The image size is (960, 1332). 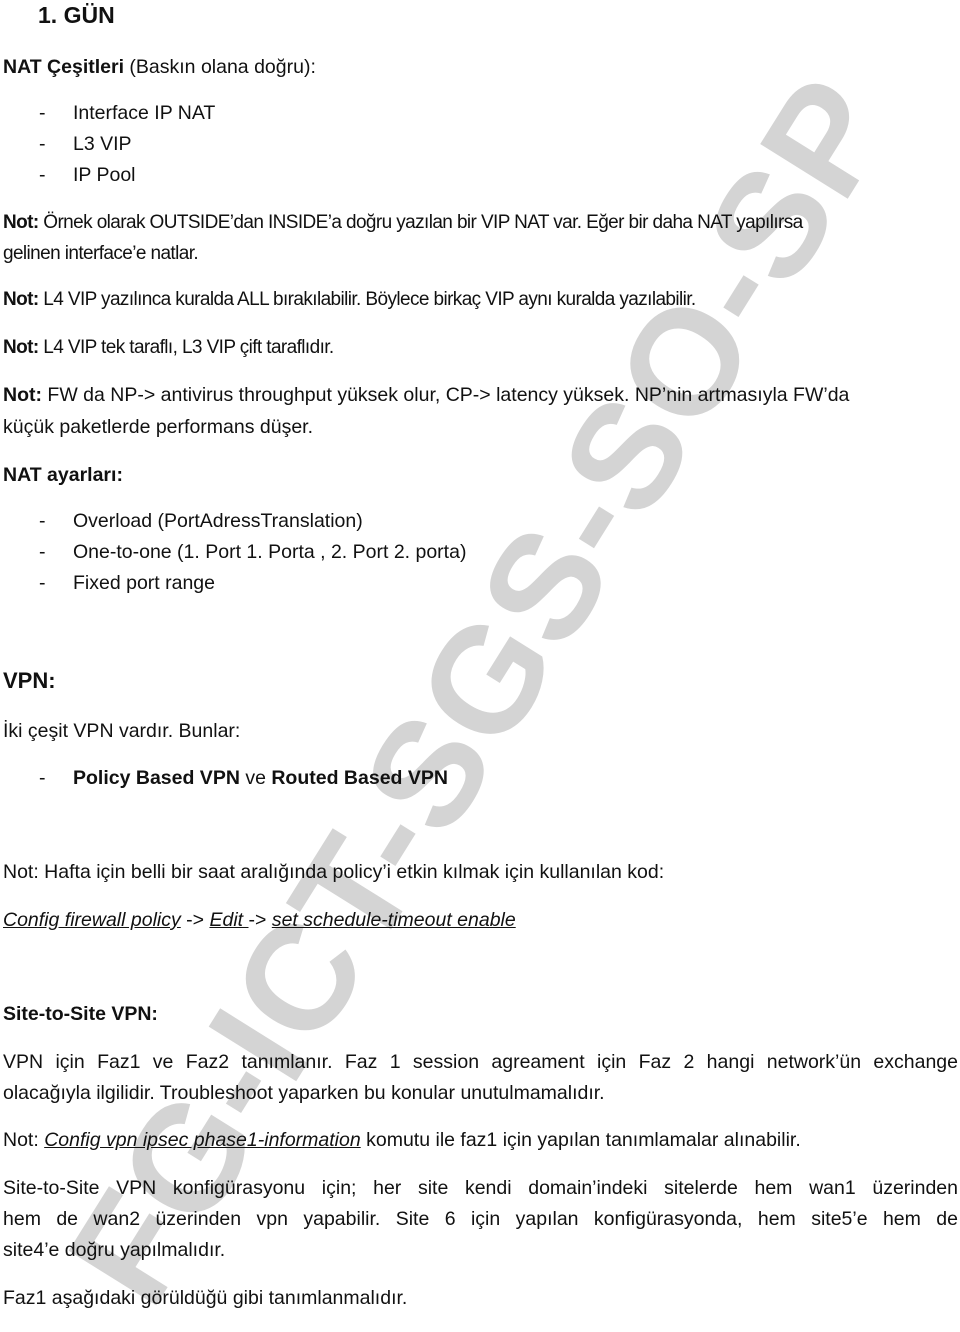 What do you see at coordinates (158, 427) in the screenshot?
I see `note-4-continued: küçük paketlerde performans düşer.` at bounding box center [158, 427].